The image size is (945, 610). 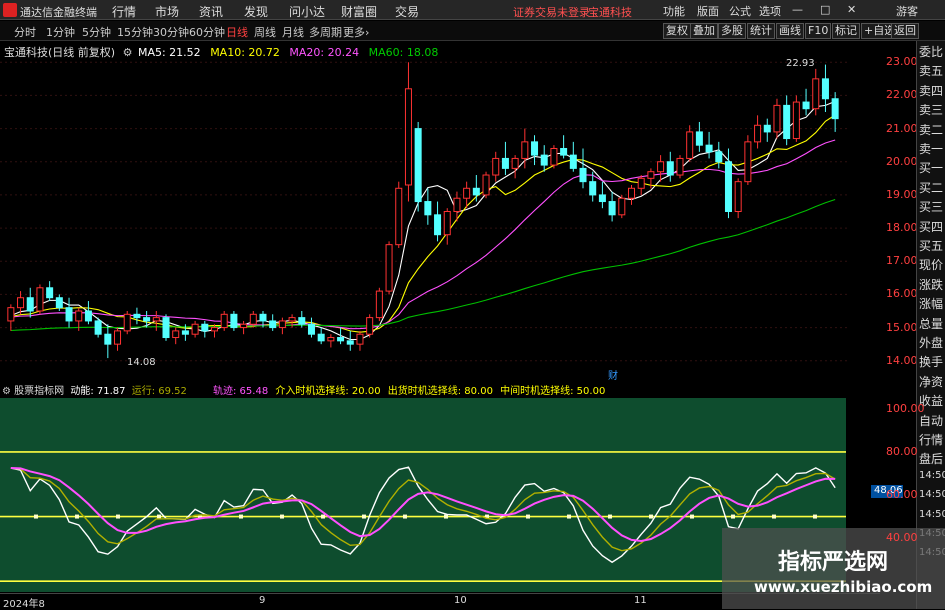 I want to click on side-panel-item: 总量, so click(x=931, y=323).